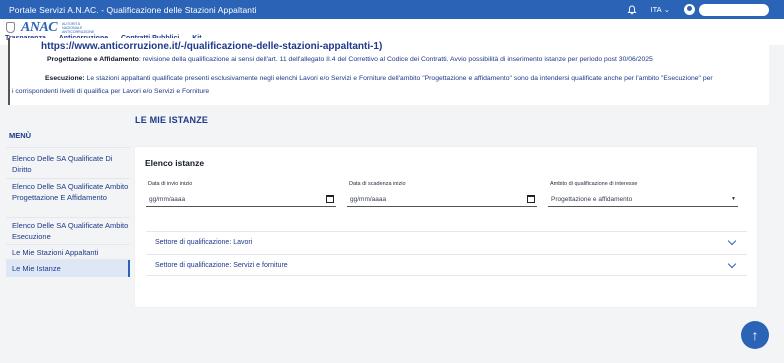  What do you see at coordinates (170, 184) in the screenshot?
I see `invio-date-label: Data di invio inizio` at bounding box center [170, 184].